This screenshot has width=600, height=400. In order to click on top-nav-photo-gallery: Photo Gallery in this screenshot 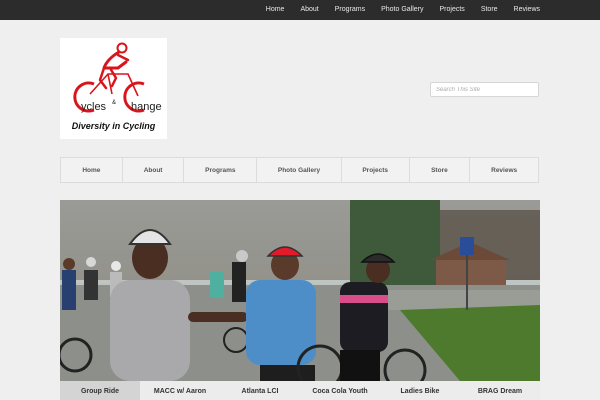, I will do `click(402, 10)`.